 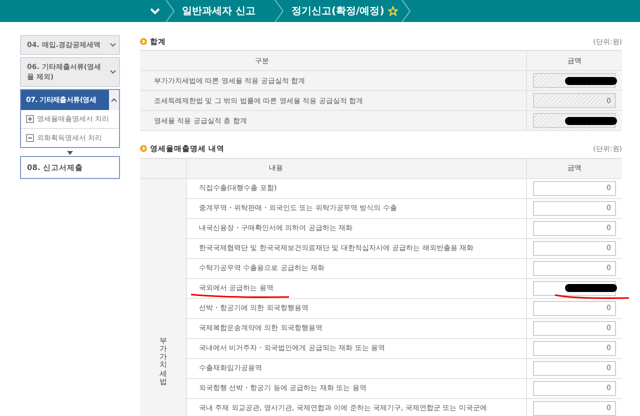 I want to click on star-icon, so click(x=393, y=11).